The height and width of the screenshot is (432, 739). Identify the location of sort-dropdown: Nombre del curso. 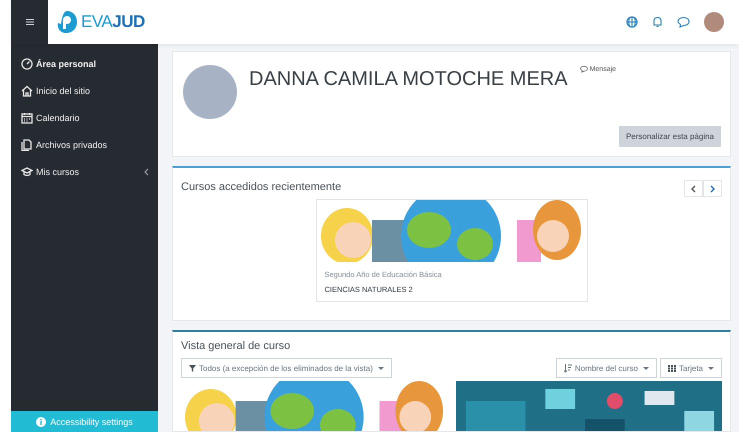
(606, 368).